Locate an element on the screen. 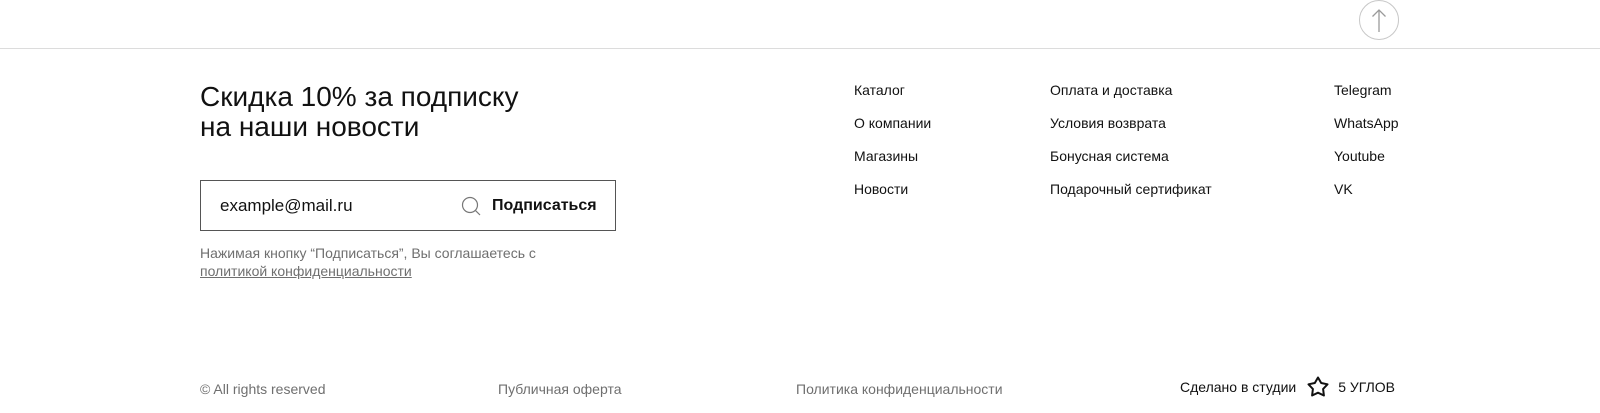 Image resolution: width=1600 pixels, height=413 pixels. pentagon-star-logo is located at coordinates (1318, 386).